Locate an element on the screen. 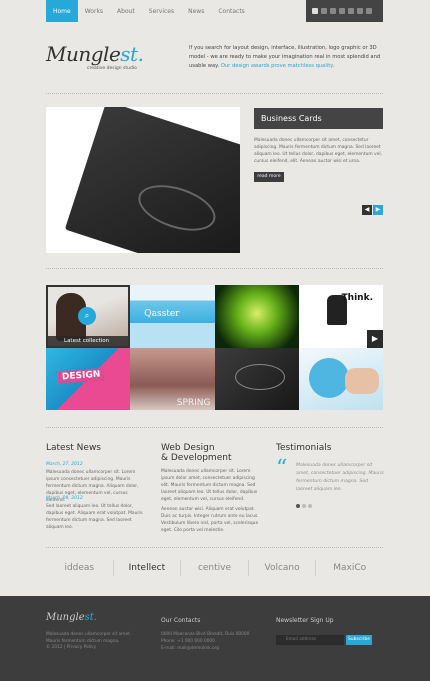  footer-copyright: © 2012 | Privacy Policy is located at coordinates (71, 648).